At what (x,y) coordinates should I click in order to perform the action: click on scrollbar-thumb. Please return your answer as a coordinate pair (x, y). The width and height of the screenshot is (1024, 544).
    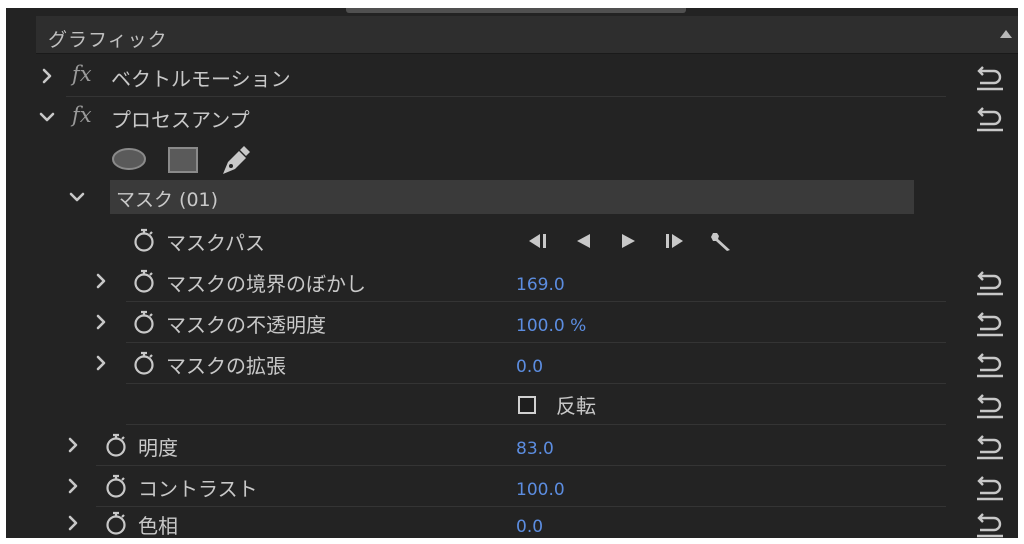
    Looking at the image, I should click on (516, 10).